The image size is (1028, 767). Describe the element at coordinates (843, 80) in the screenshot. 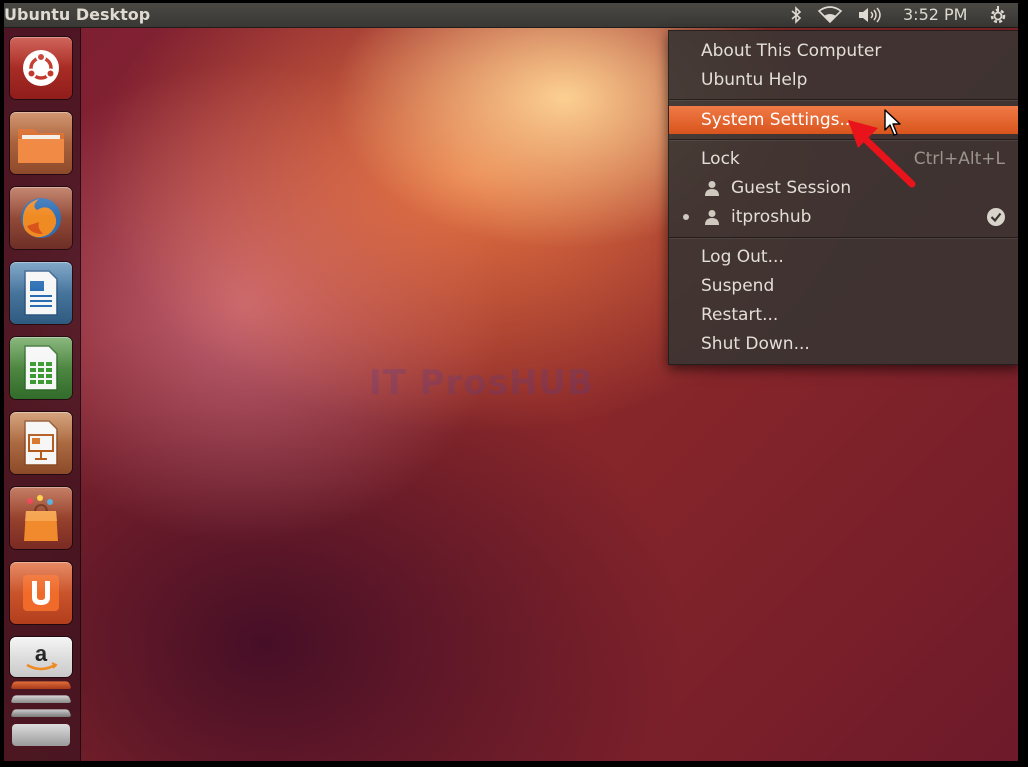

I see `menu-item-help: Ubuntu Help` at that location.